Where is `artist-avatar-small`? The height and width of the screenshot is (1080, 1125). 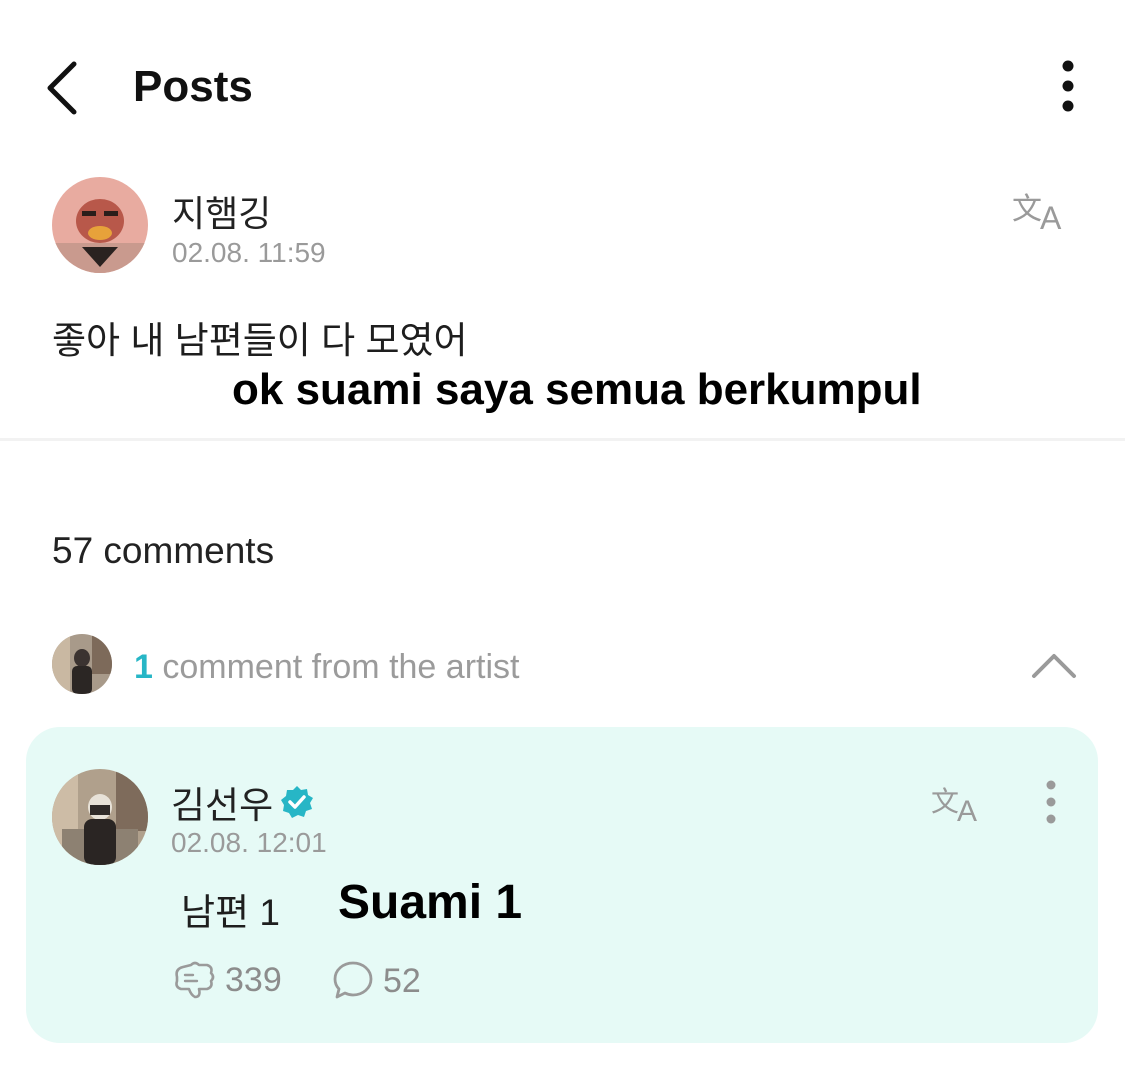
artist-avatar-small is located at coordinates (82, 664).